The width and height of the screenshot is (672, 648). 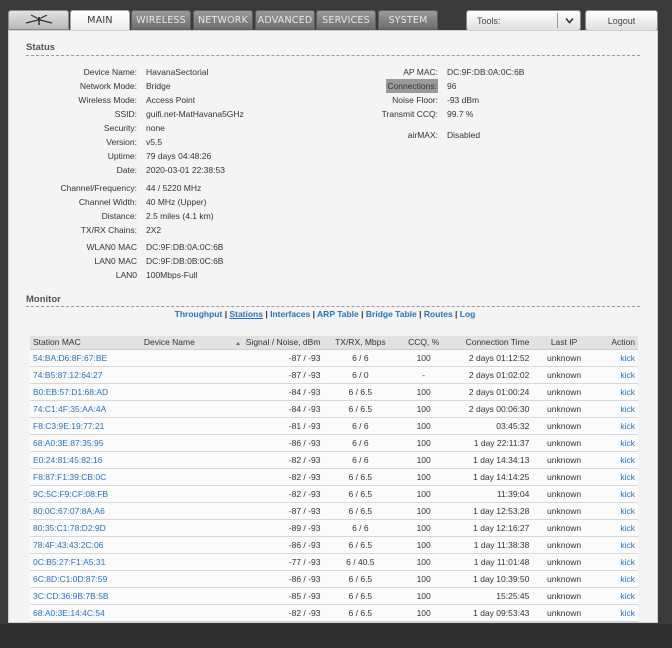 What do you see at coordinates (185, 170) in the screenshot?
I see `status-value: 2020-03-01 22:38:53` at bounding box center [185, 170].